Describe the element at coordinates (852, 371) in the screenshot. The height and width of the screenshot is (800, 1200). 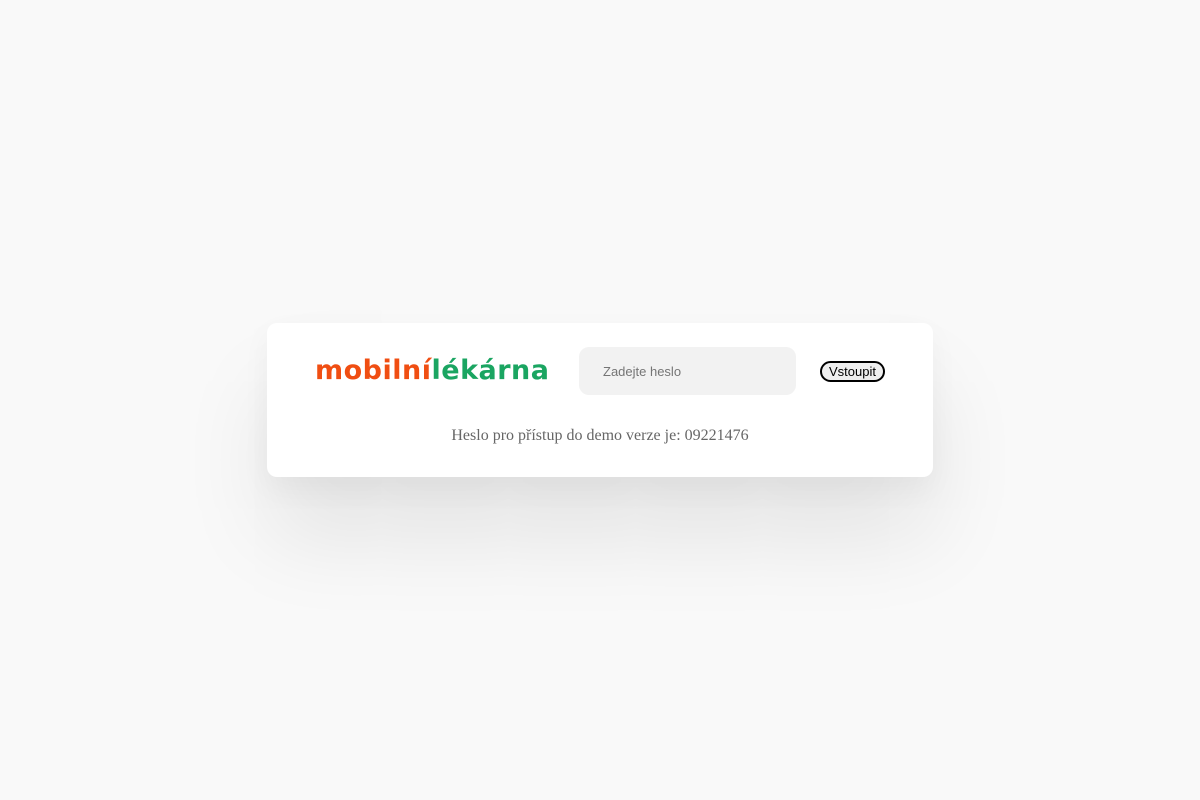
I see `submit-button: Vstoupit` at that location.